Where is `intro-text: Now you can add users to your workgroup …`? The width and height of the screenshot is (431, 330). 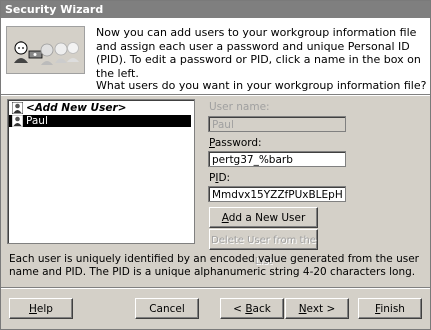
intro-text: Now you can add users to your workgroup … is located at coordinates (258, 53).